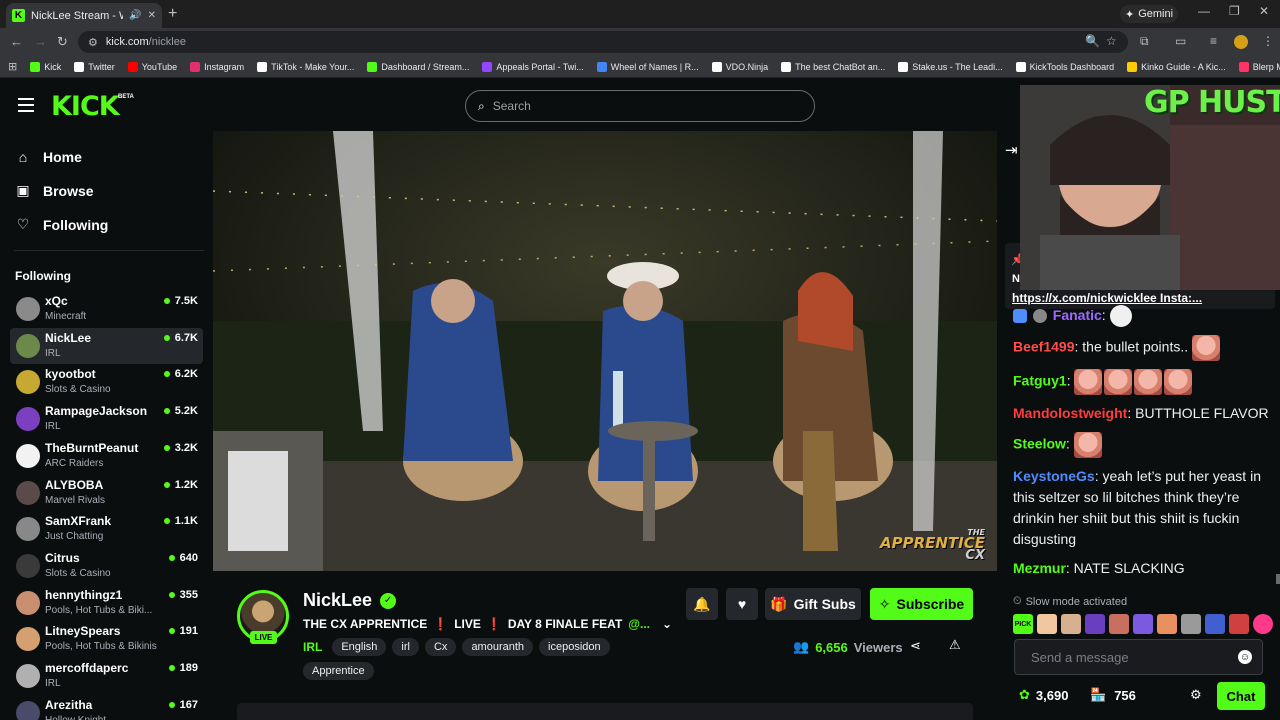 The width and height of the screenshot is (1280, 720). What do you see at coordinates (312, 647) in the screenshot?
I see `category-link: IRL` at bounding box center [312, 647].